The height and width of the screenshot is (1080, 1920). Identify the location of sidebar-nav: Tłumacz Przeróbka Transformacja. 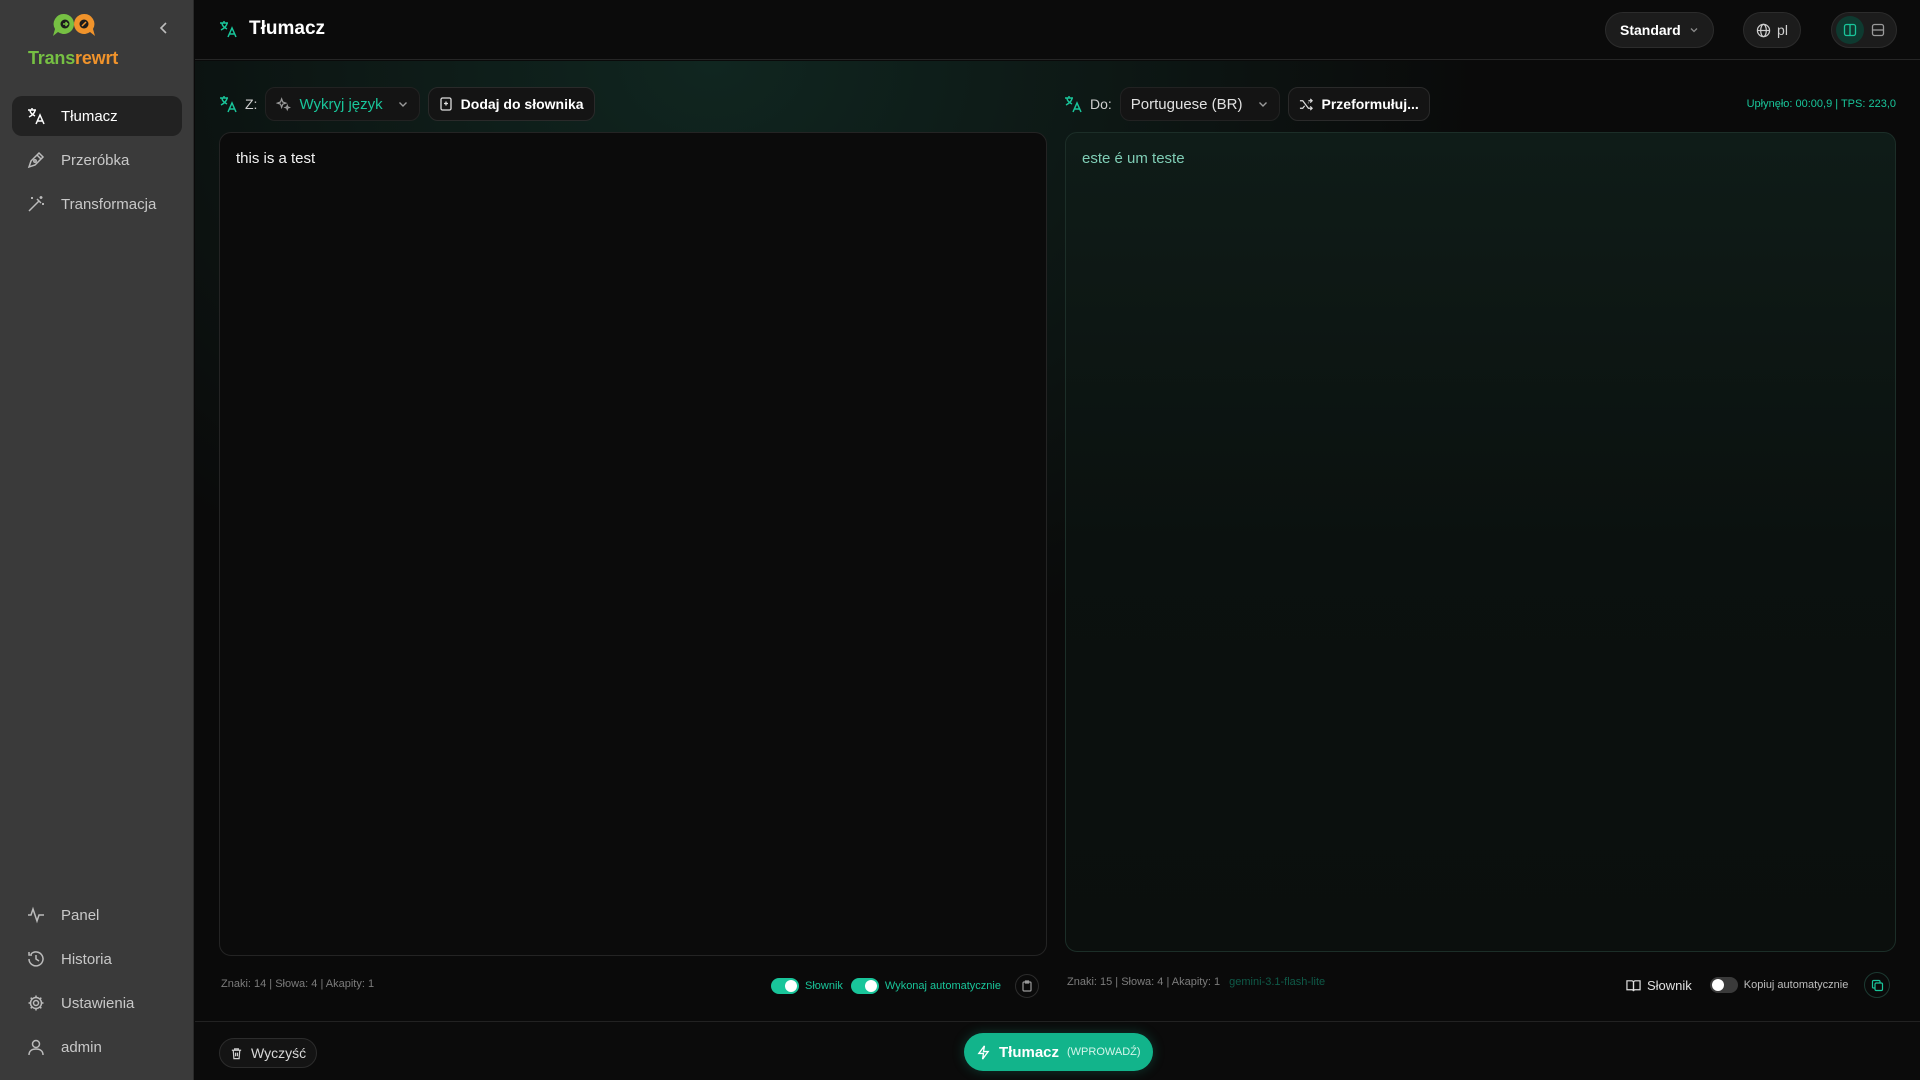
(97, 162).